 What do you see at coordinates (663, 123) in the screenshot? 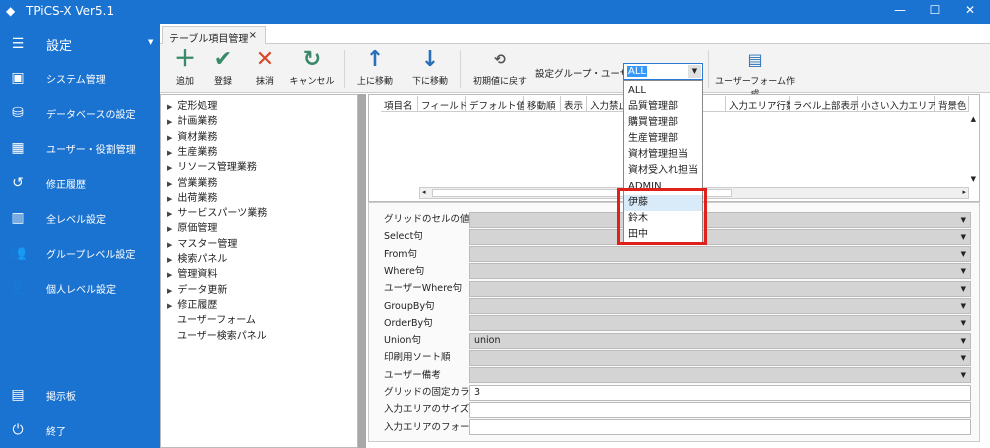
I see `dropdown-option: 購買管理部` at bounding box center [663, 123].